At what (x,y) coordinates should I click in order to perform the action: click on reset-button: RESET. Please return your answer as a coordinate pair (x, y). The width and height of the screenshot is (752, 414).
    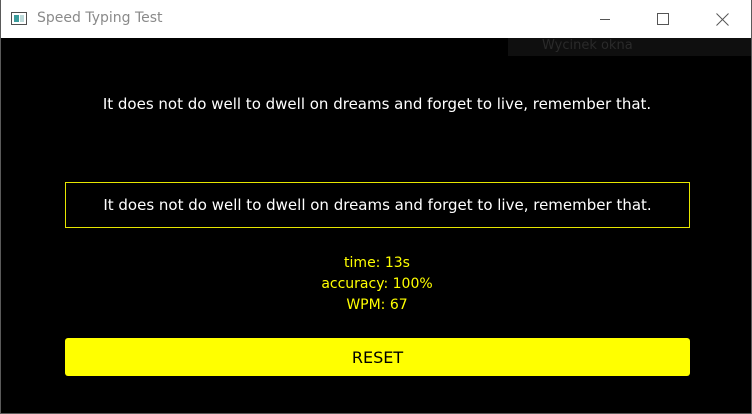
    Looking at the image, I should click on (377, 357).